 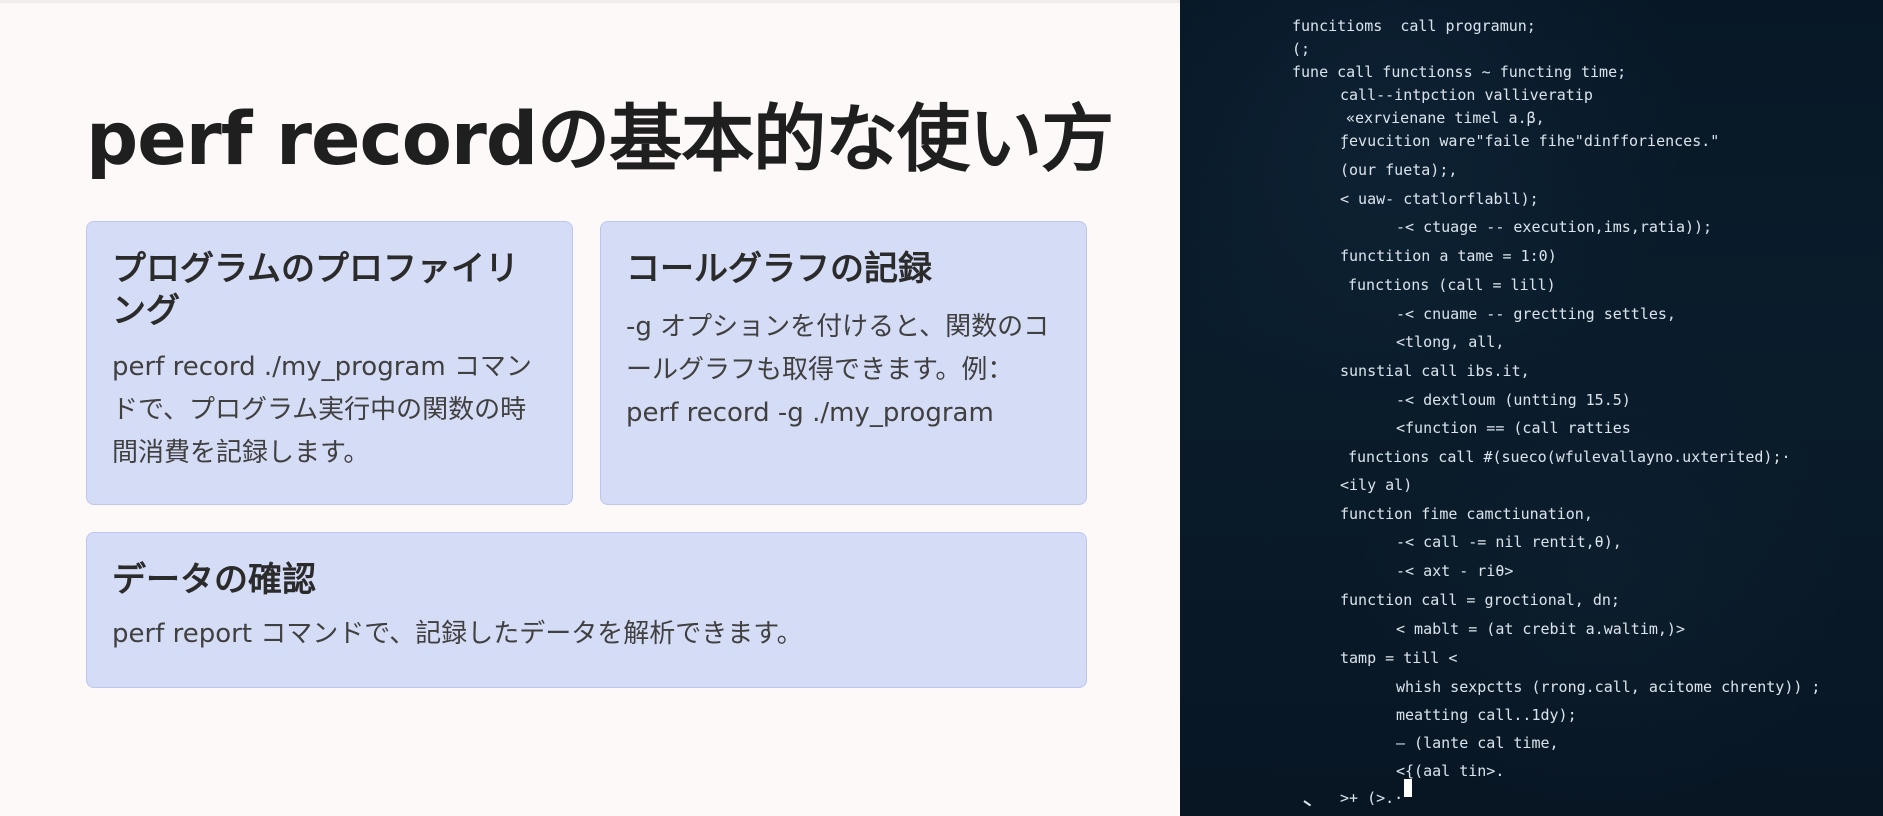 What do you see at coordinates (214, 580) in the screenshot?
I see `data-check-card-title: データの確認` at bounding box center [214, 580].